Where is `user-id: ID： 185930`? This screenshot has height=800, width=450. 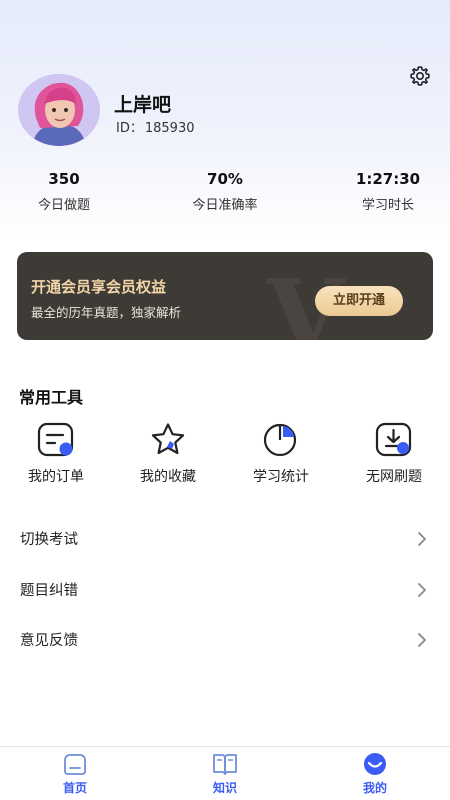
user-id: ID： 185930 is located at coordinates (154, 126).